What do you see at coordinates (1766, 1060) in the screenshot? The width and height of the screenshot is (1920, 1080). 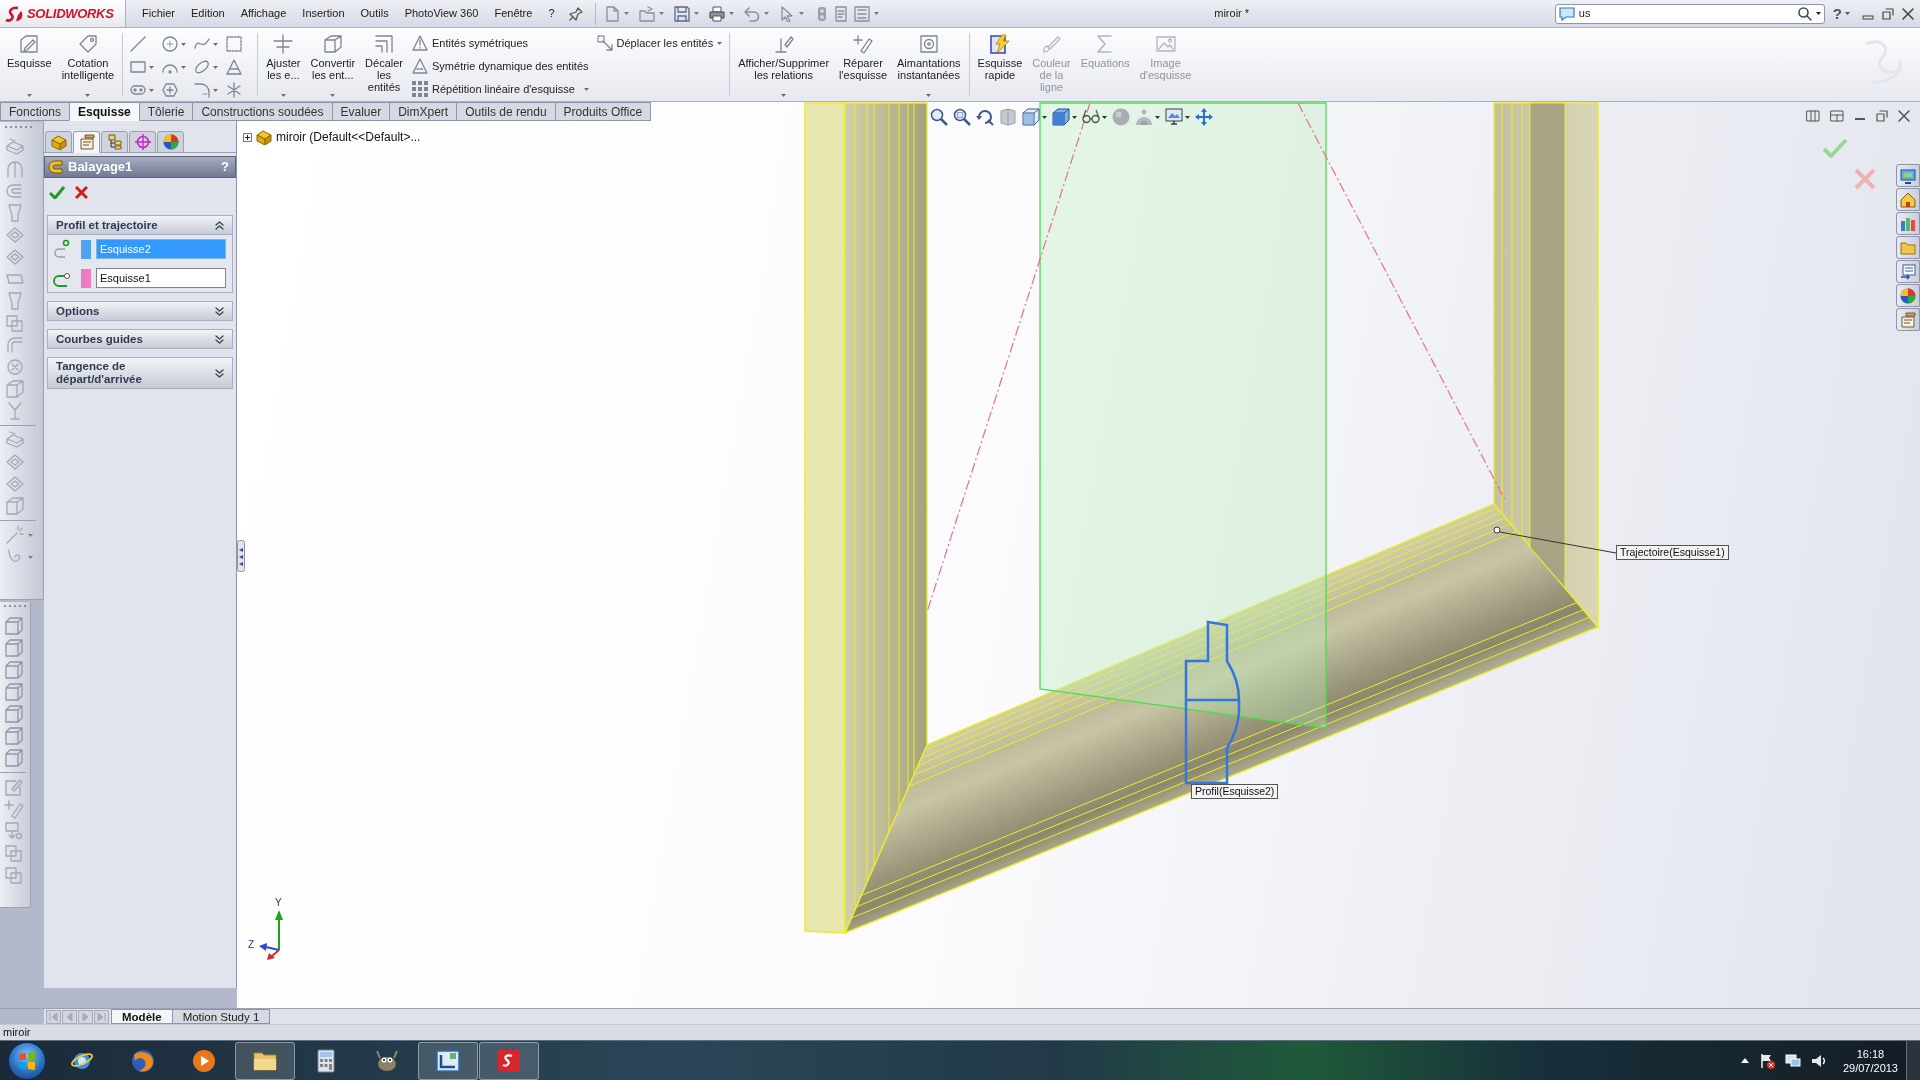 I see `flag-alert-icon` at bounding box center [1766, 1060].